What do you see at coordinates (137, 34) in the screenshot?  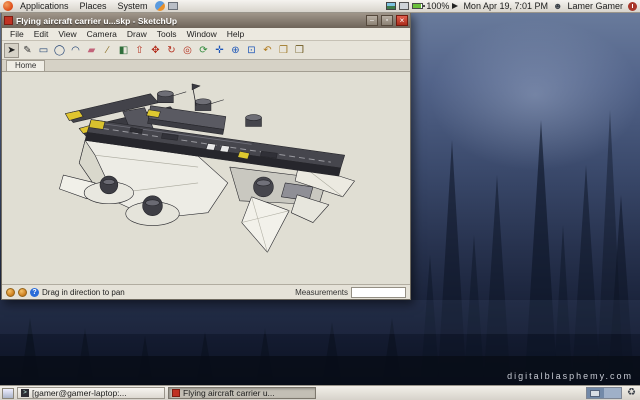 I see `menu-draw: Draw` at bounding box center [137, 34].